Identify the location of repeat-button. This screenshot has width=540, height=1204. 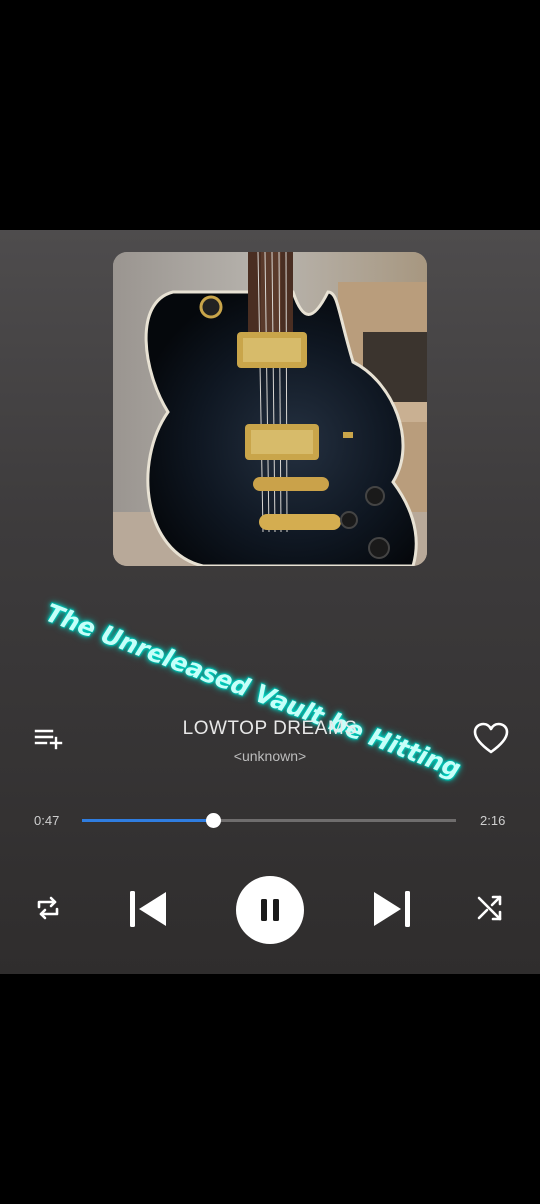
(48, 908).